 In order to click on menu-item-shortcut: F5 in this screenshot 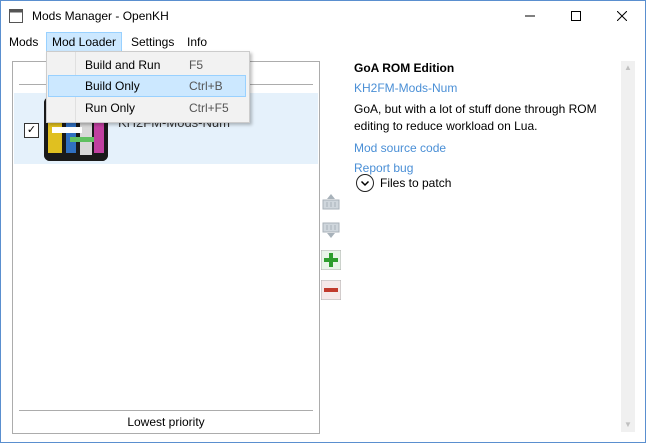, I will do `click(196, 65)`.